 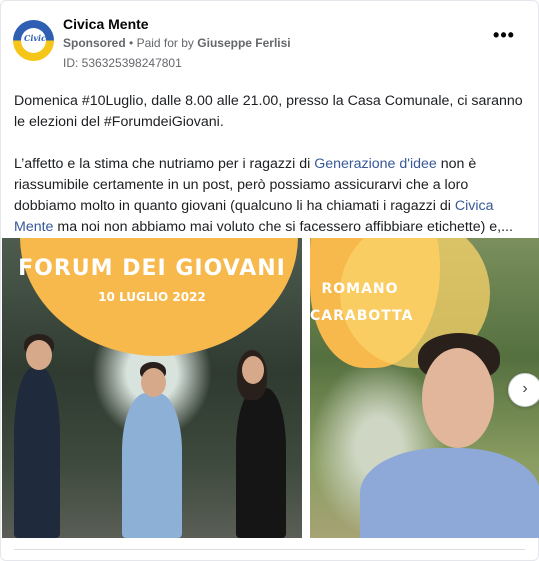 I want to click on person-left-head, so click(x=39, y=355).